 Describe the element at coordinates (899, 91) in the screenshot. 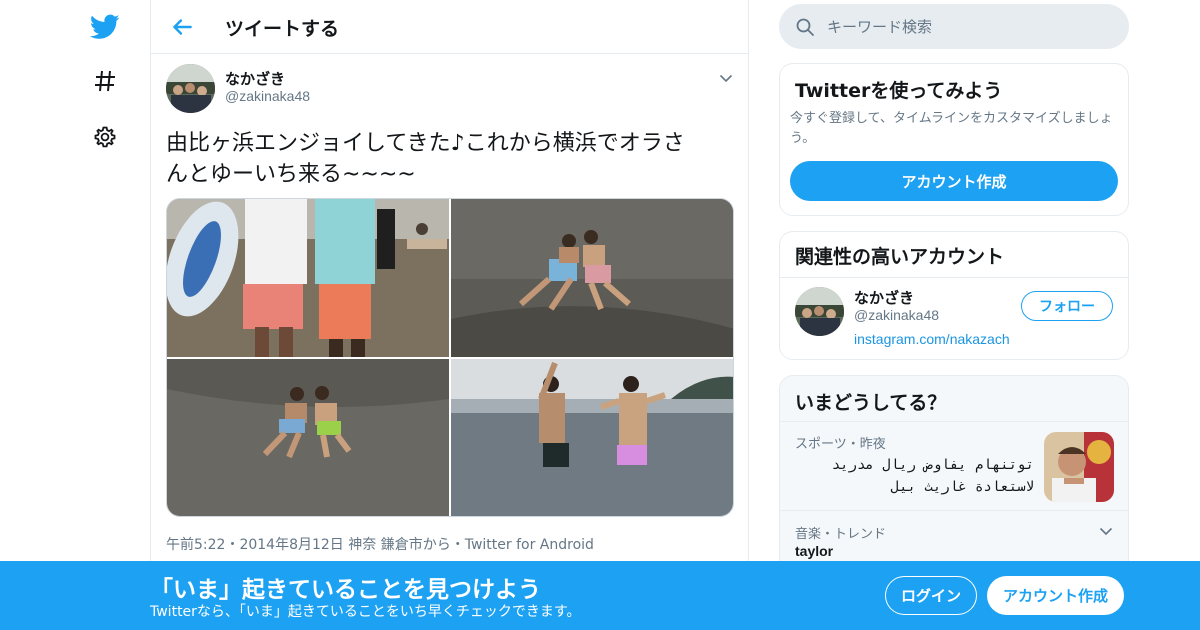

I see `card-title: Twitterを使ってみよう` at that location.